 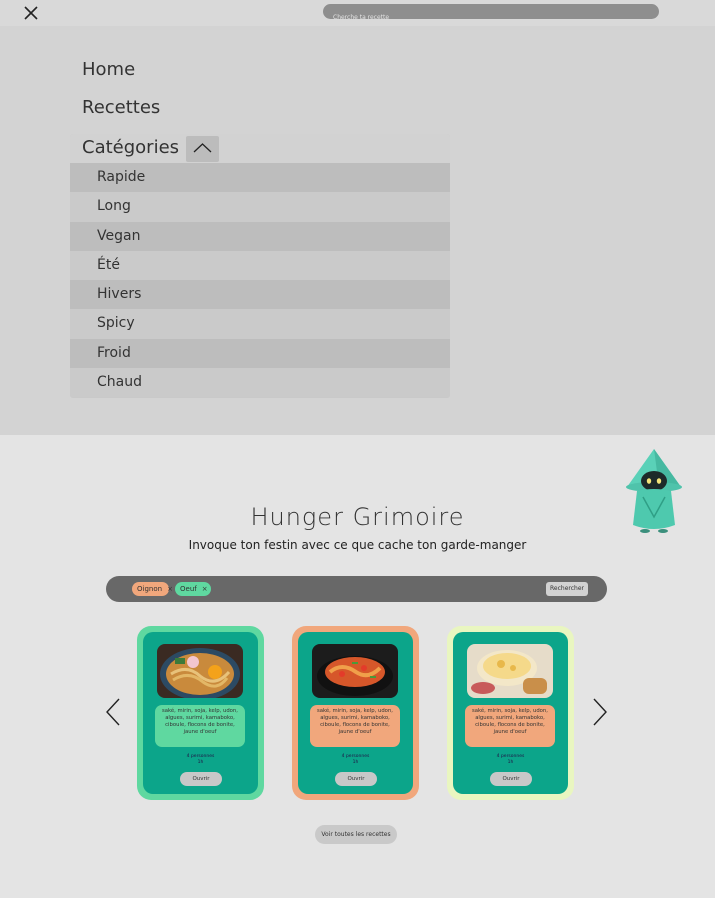 What do you see at coordinates (356, 589) in the screenshot?
I see `ingredient-search-bar: Oignon × Oeuf × Rechercher` at bounding box center [356, 589].